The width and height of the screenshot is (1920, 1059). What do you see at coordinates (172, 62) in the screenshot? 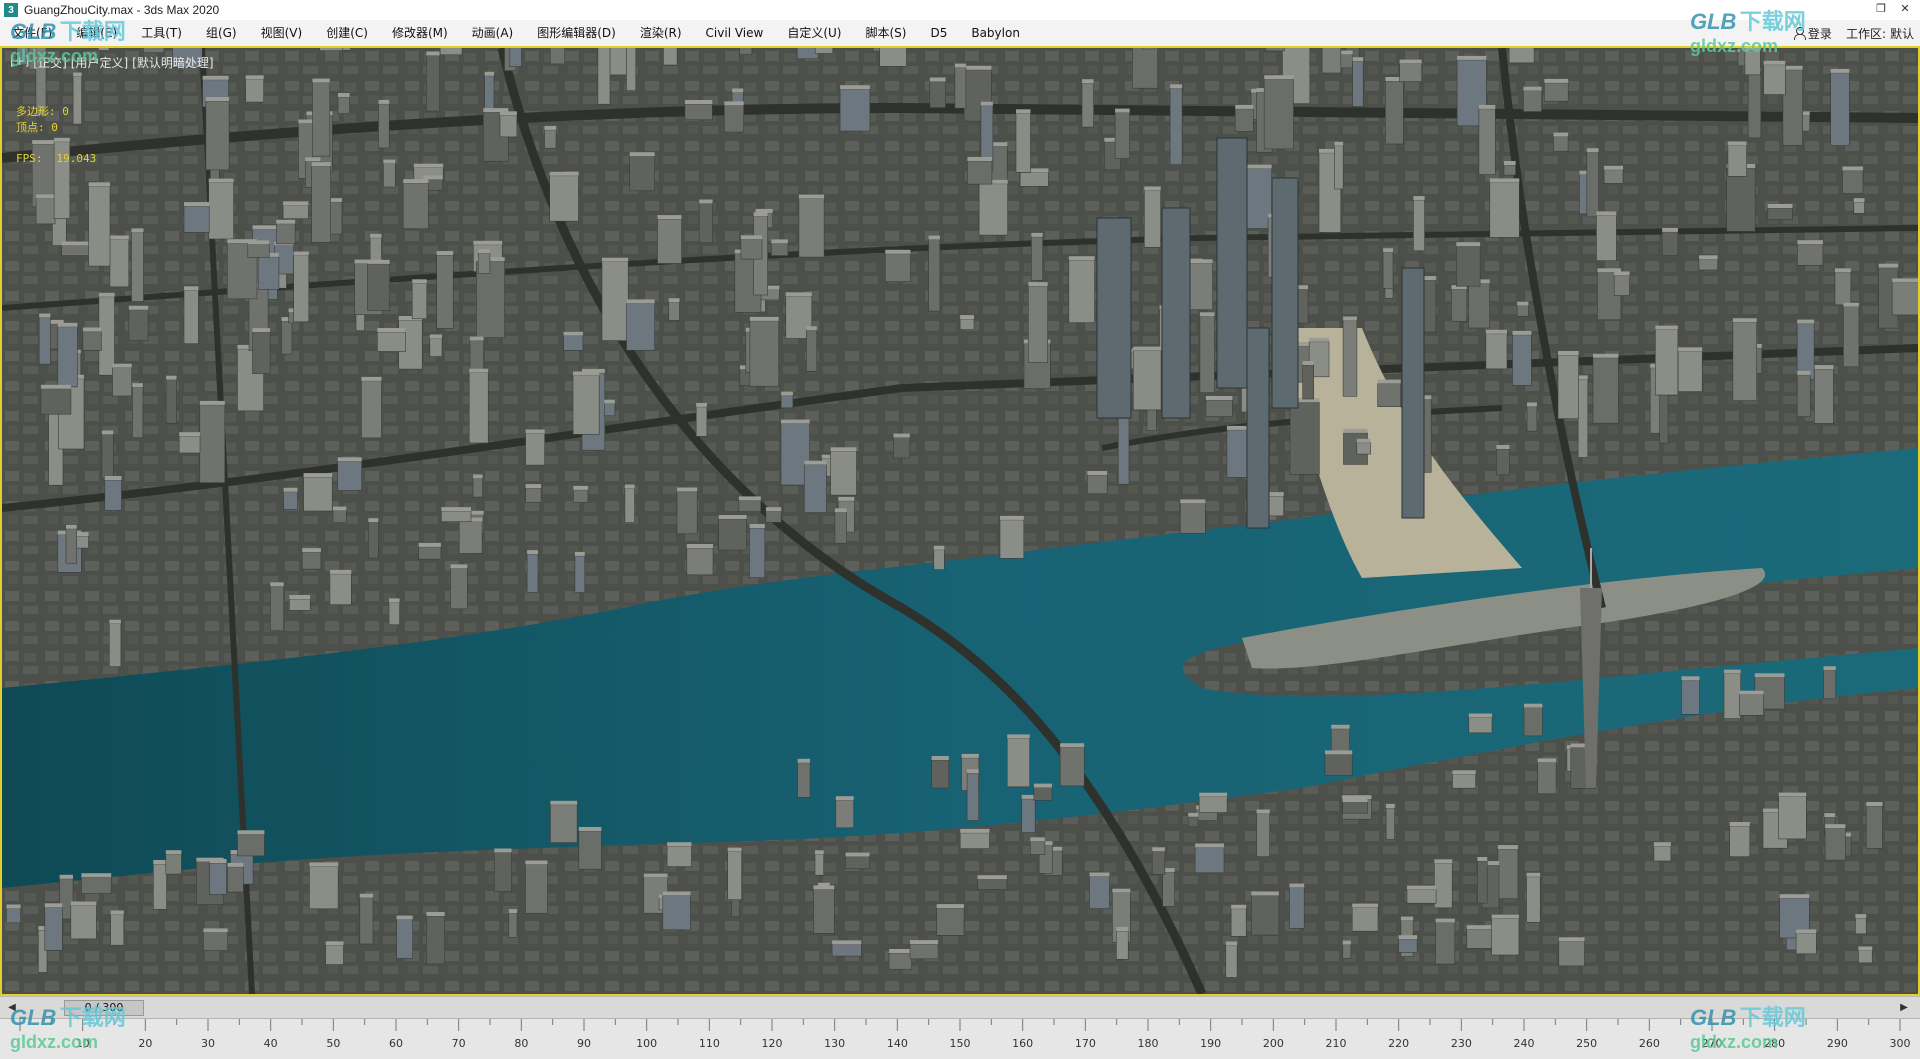
I see `viewport-material-label: [默认明暗处理]` at bounding box center [172, 62].